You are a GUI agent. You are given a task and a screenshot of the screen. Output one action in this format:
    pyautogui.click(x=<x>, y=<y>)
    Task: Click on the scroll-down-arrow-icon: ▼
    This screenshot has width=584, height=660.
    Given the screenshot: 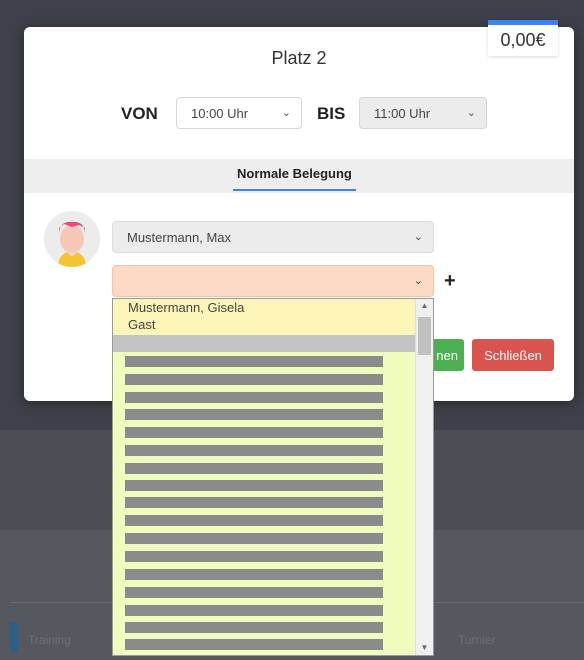 What is the action you would take?
    pyautogui.click(x=424, y=648)
    